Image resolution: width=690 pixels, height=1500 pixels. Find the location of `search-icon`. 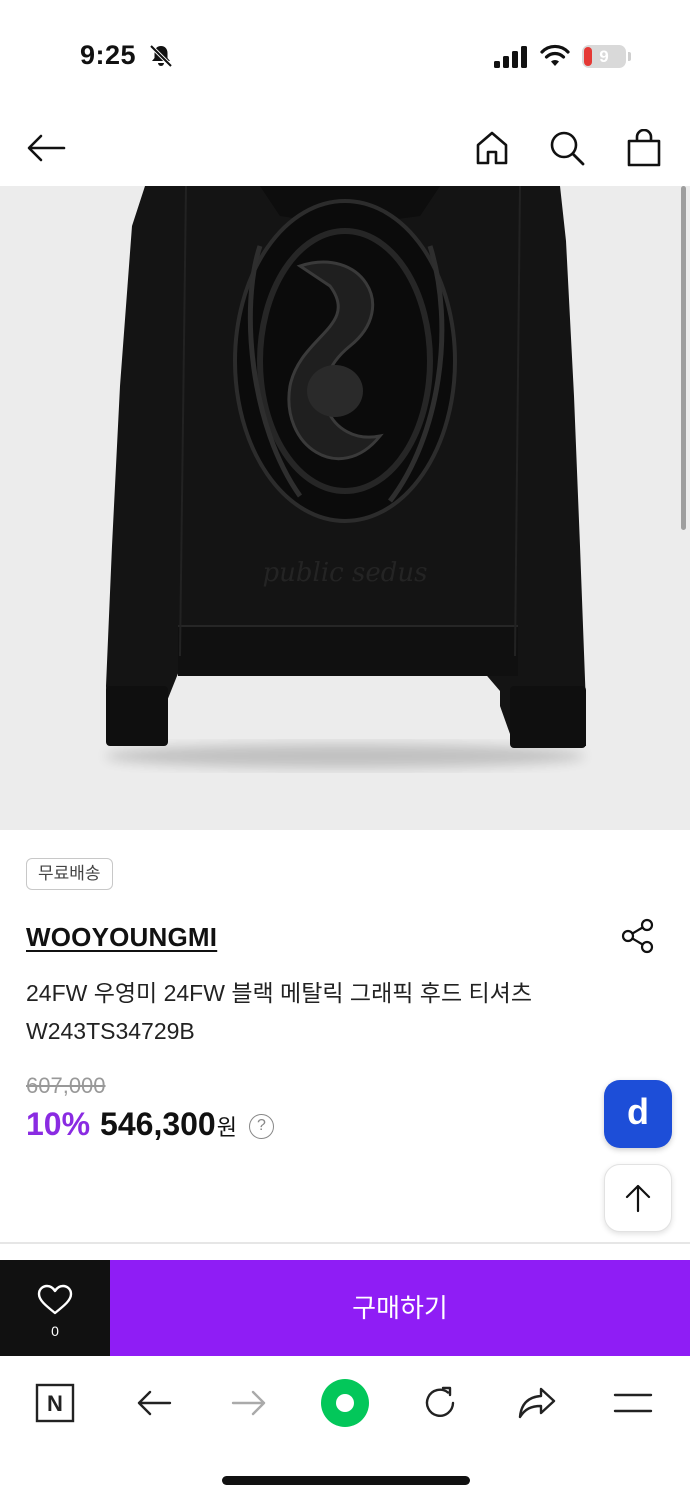

search-icon is located at coordinates (567, 148).